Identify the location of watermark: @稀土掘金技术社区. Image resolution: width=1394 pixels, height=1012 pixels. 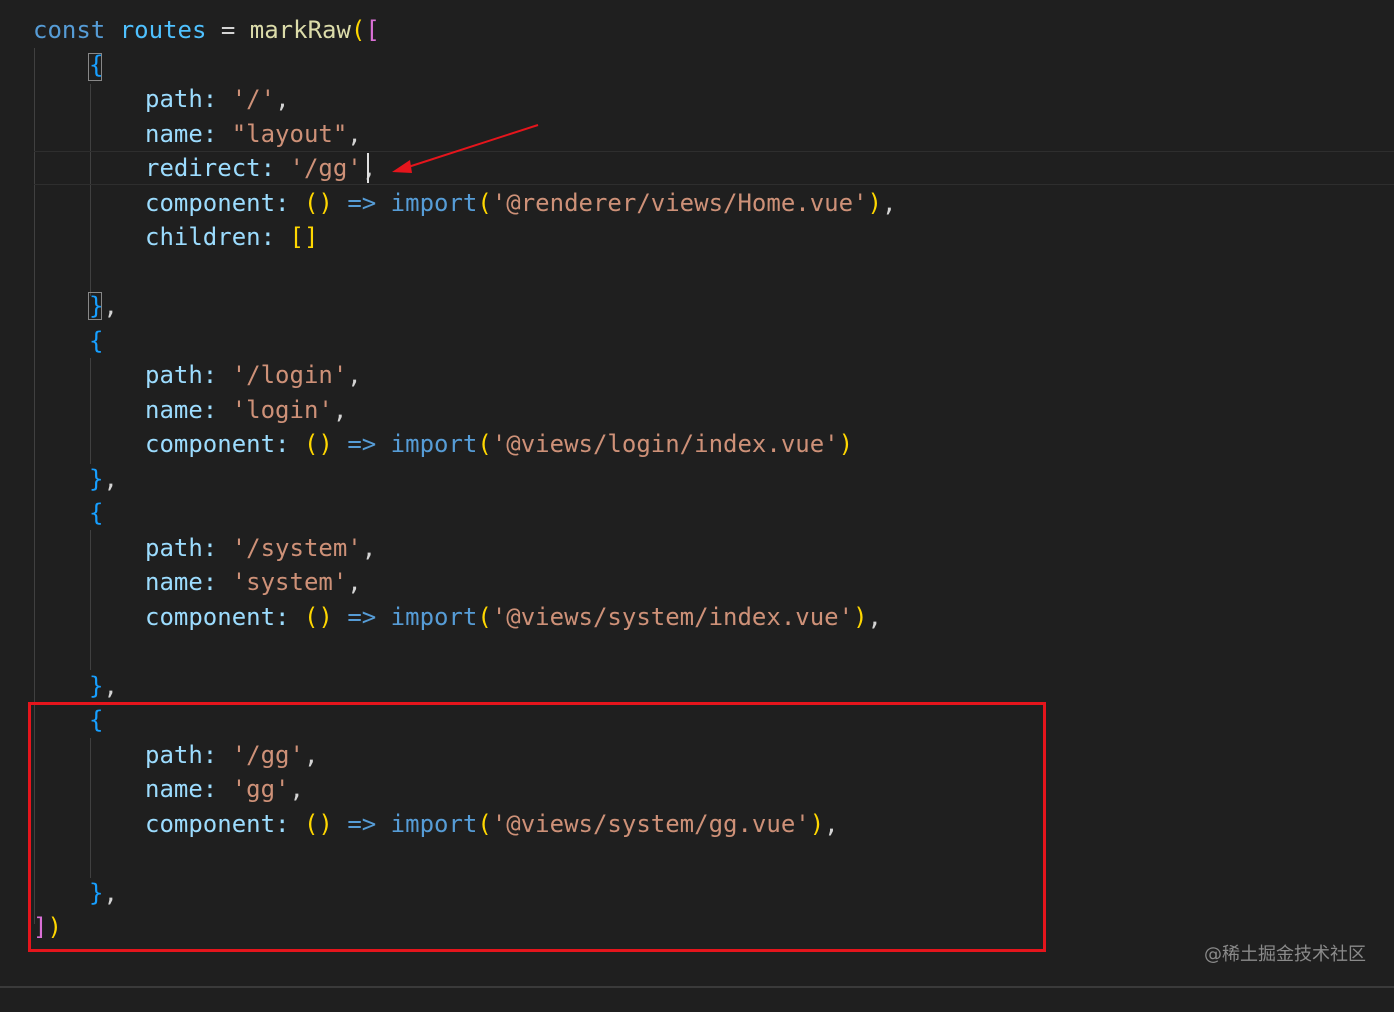
(1285, 954).